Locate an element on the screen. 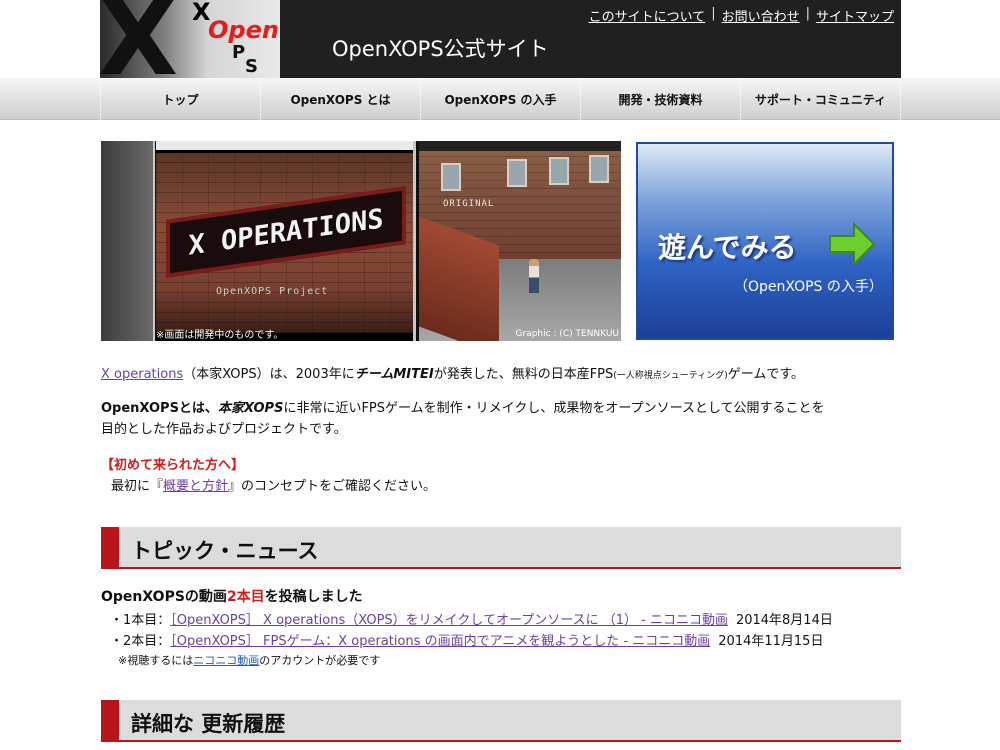 The image size is (1000, 750). first-visit-text: 最初に『概要と方針』のコンセプトをご確認ください。 is located at coordinates (268, 486).